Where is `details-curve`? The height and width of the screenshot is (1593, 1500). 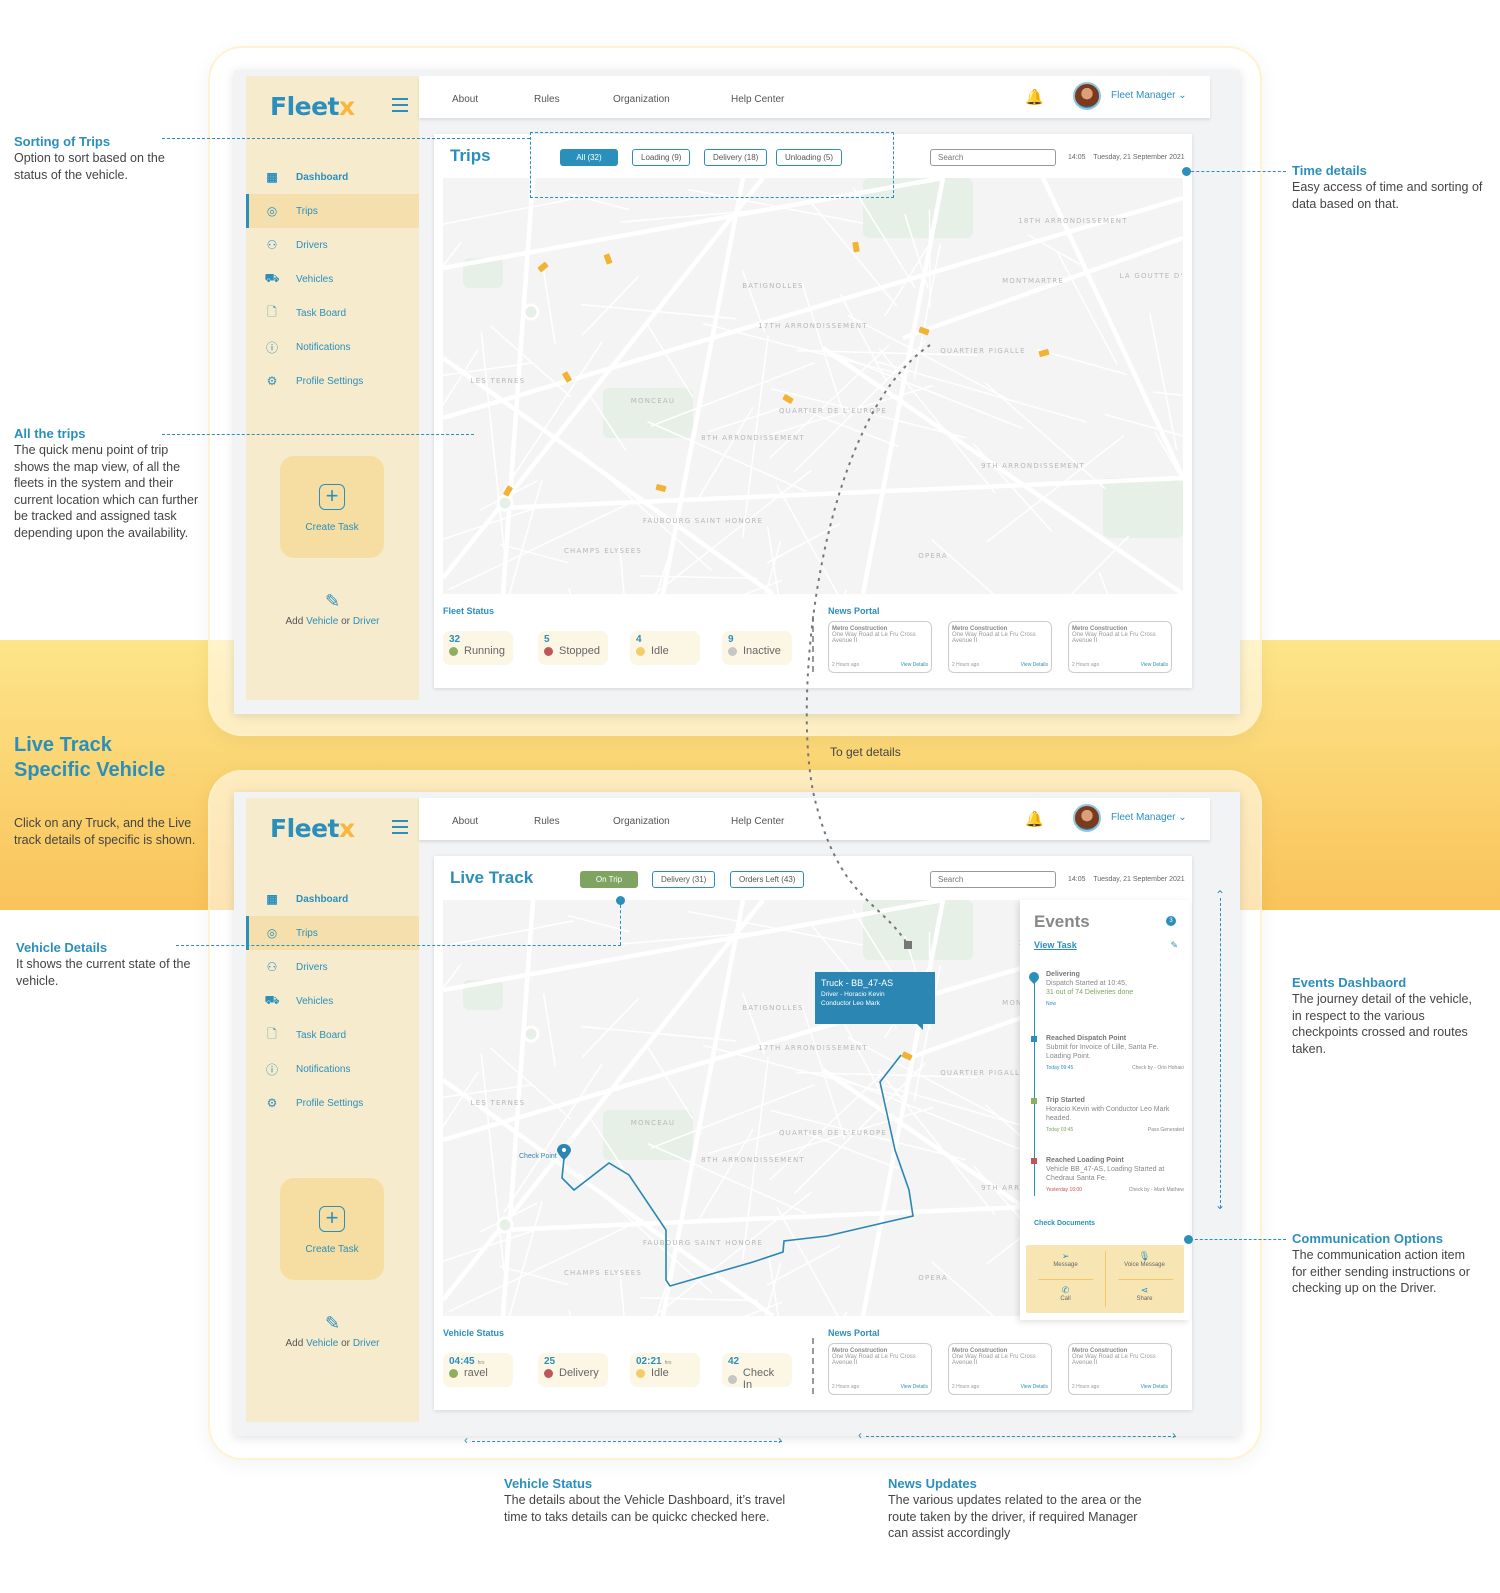
details-curve is located at coordinates (868, 645).